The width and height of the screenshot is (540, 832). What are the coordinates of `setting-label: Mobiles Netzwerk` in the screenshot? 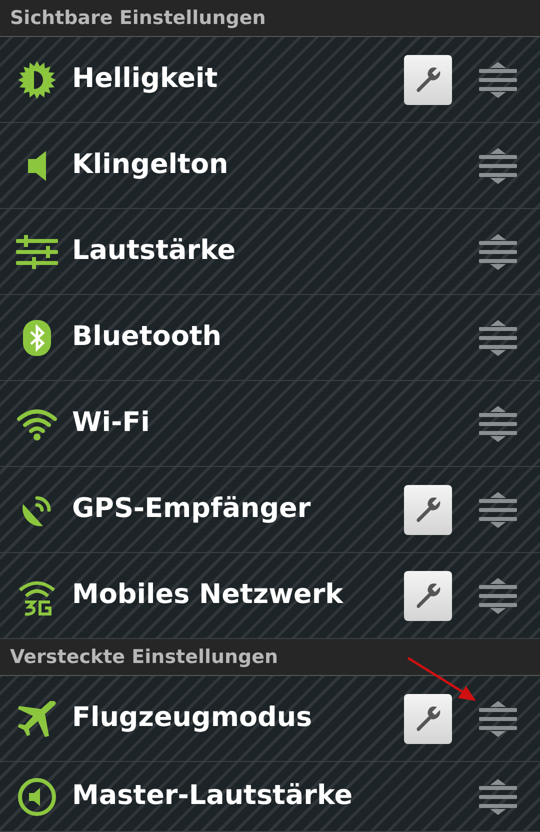 It's located at (208, 595).